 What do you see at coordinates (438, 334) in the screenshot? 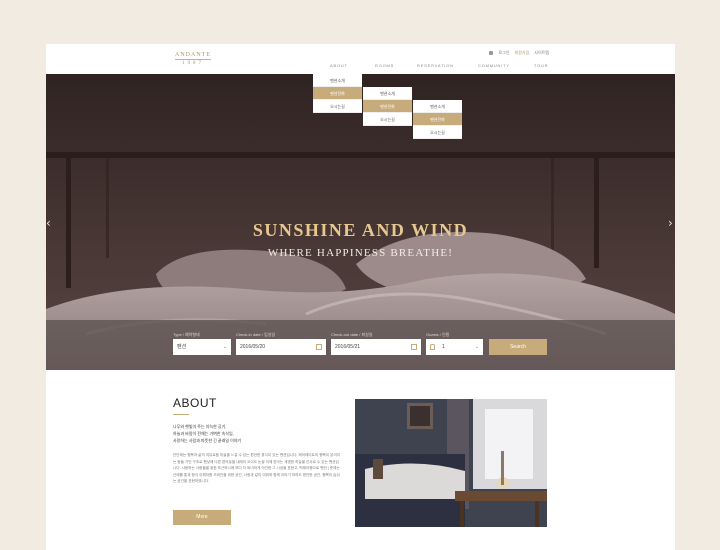
I see `guests-label: Guests / 인원` at bounding box center [438, 334].